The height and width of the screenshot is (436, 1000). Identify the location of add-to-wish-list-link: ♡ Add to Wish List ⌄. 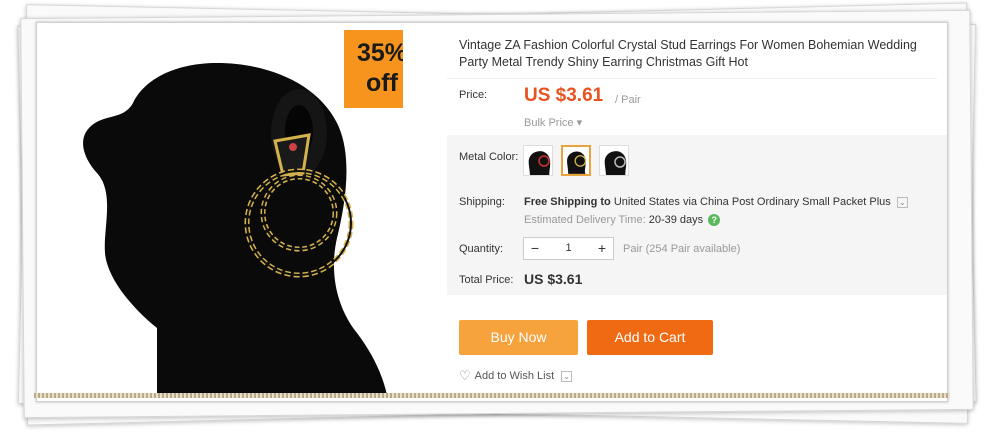
(516, 376).